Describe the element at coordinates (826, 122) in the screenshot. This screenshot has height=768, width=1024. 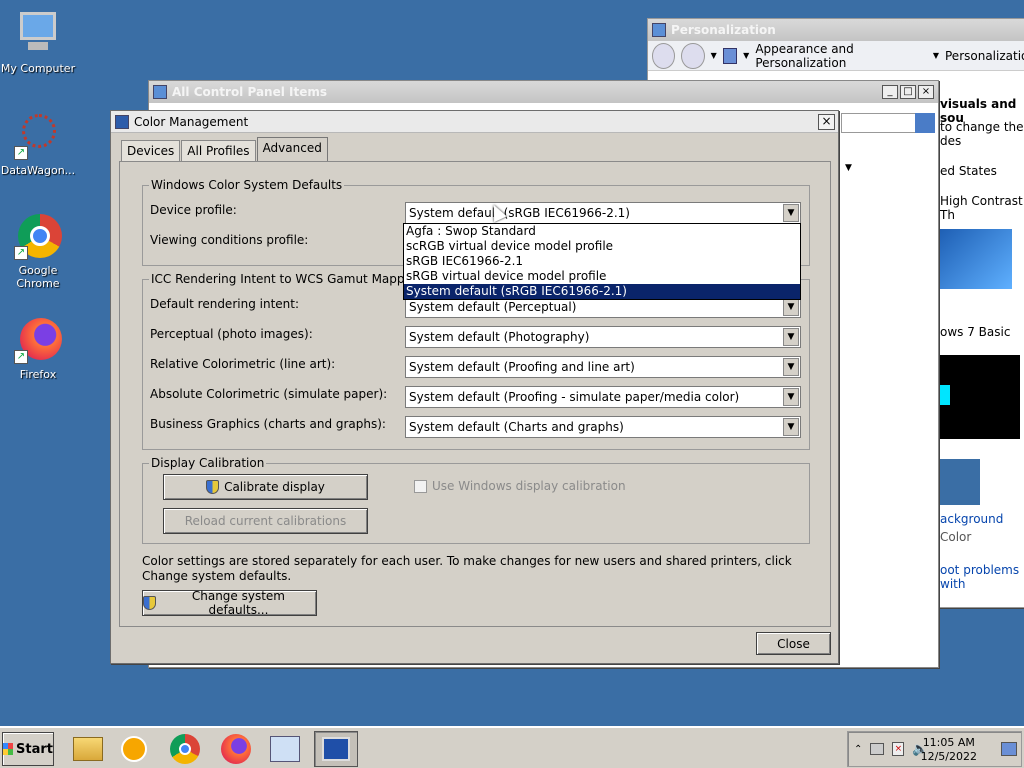
I see `close-icon: ×` at that location.